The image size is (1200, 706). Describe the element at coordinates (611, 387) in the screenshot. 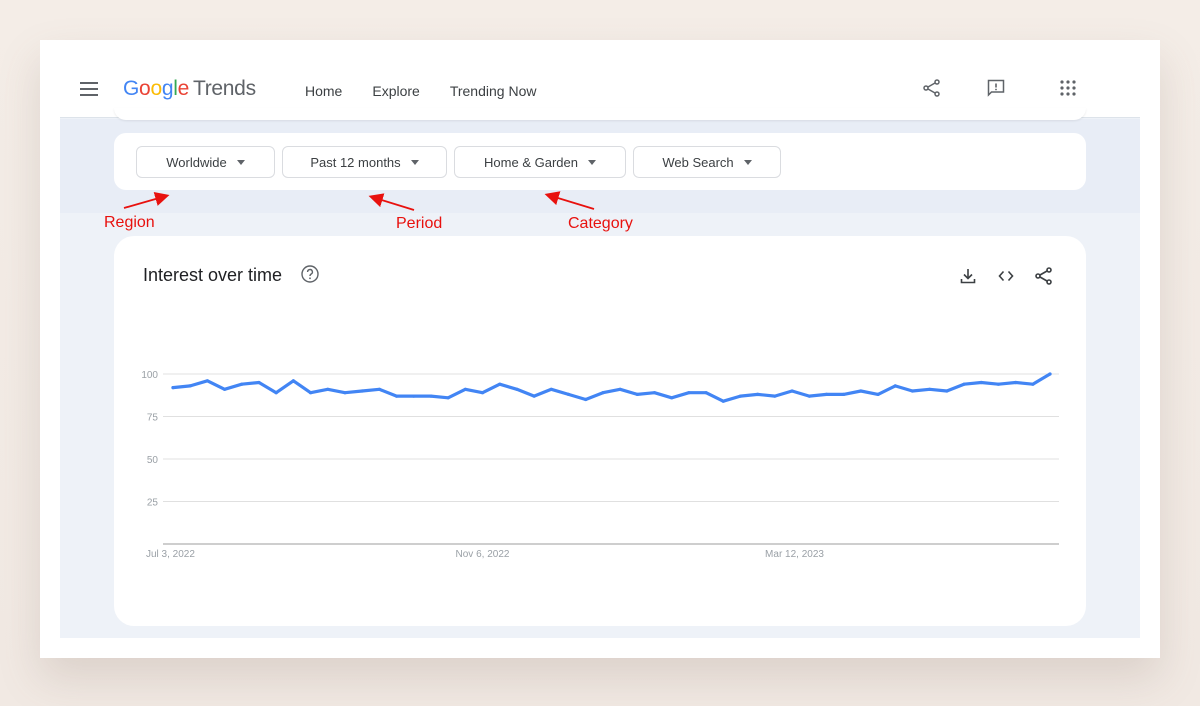

I see `series-line-home-garden` at that location.